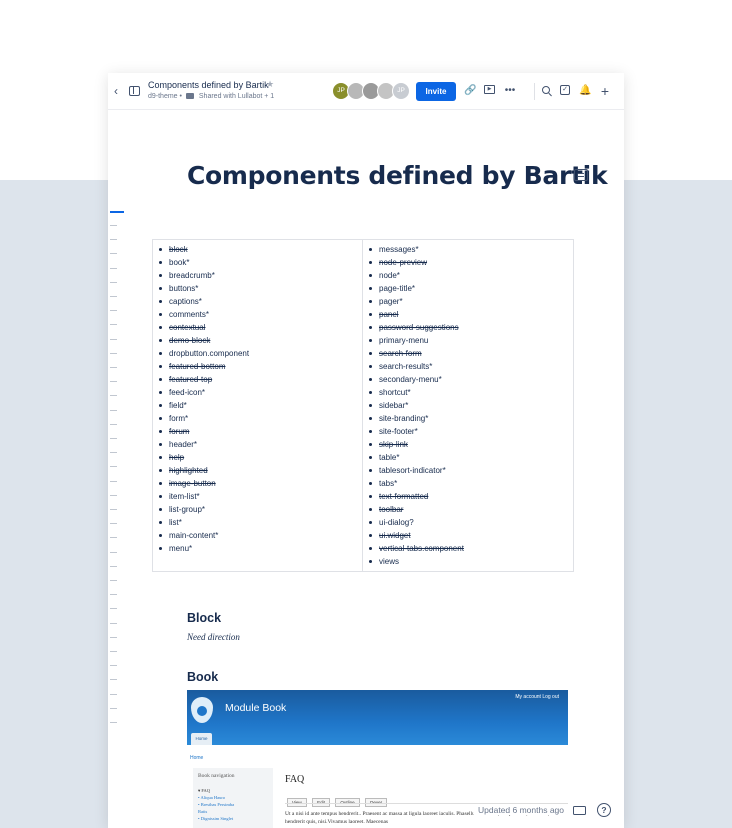  What do you see at coordinates (426, 803) in the screenshot?
I see `screenshot-divider` at bounding box center [426, 803].